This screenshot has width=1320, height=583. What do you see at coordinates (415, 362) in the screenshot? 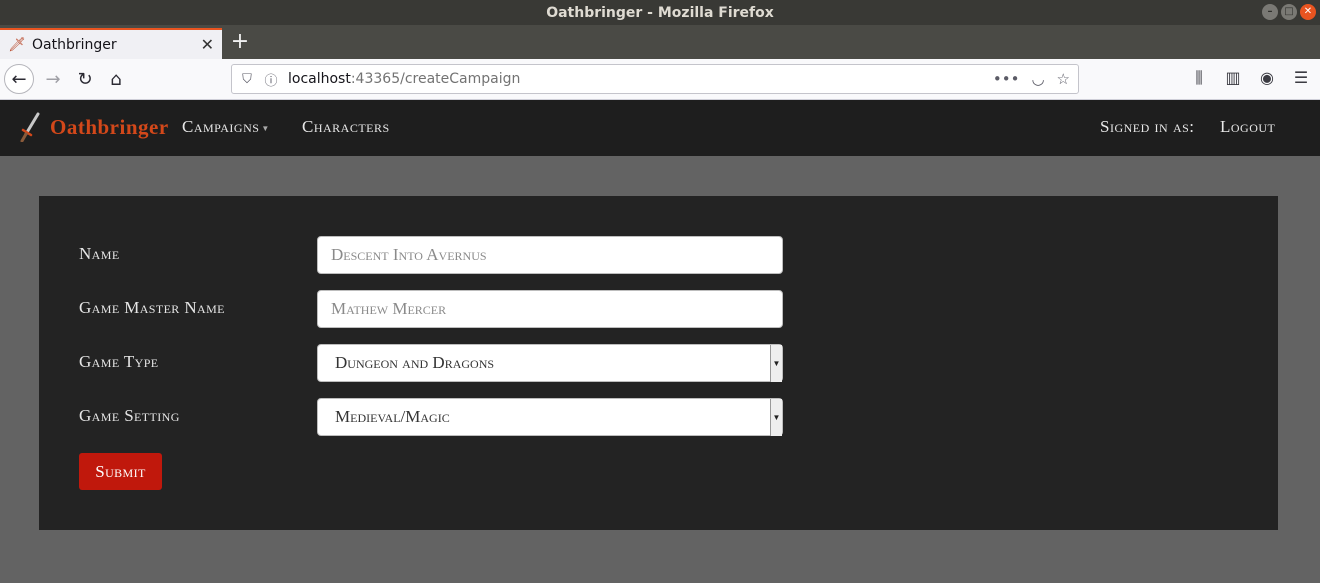
I see `game-type-value: Dungeon and Dragons` at bounding box center [415, 362].